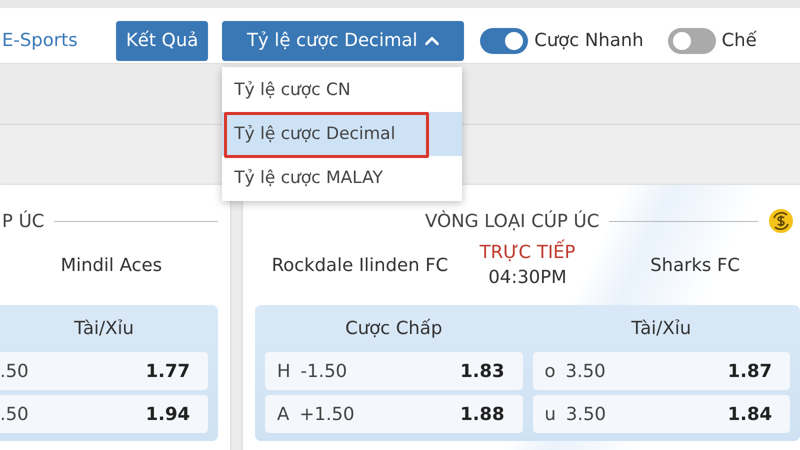 This screenshot has height=450, width=800. I want to click on league-title: VÒNG LOẠI CÚP ÚC, so click(512, 221).